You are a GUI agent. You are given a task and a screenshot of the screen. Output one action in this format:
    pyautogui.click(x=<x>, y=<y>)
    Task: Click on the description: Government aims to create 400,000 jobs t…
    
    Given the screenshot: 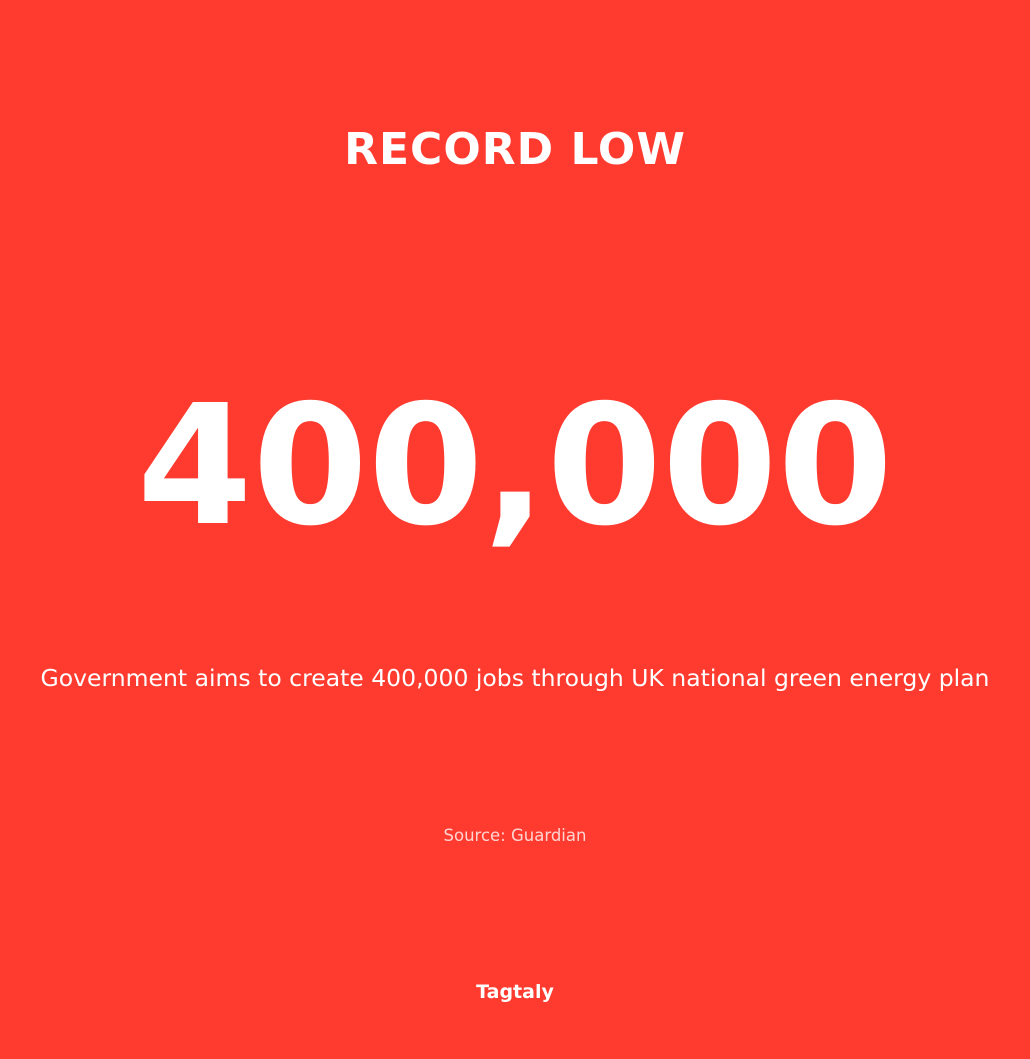 What is the action you would take?
    pyautogui.click(x=515, y=678)
    